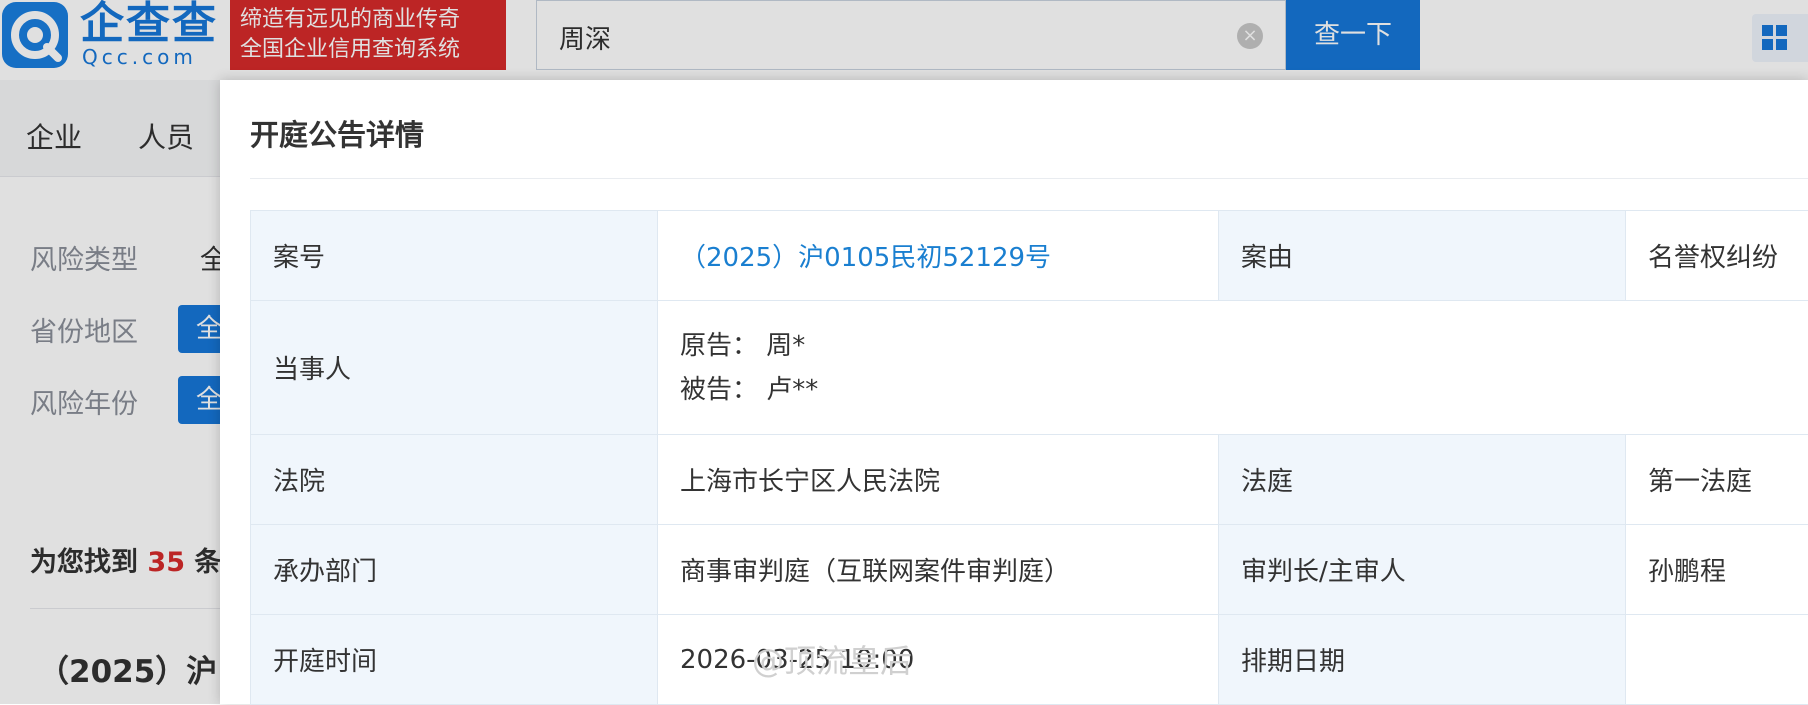  Describe the element at coordinates (1717, 256) in the screenshot. I see `case-cause-value: 名誉权纠纷` at that location.